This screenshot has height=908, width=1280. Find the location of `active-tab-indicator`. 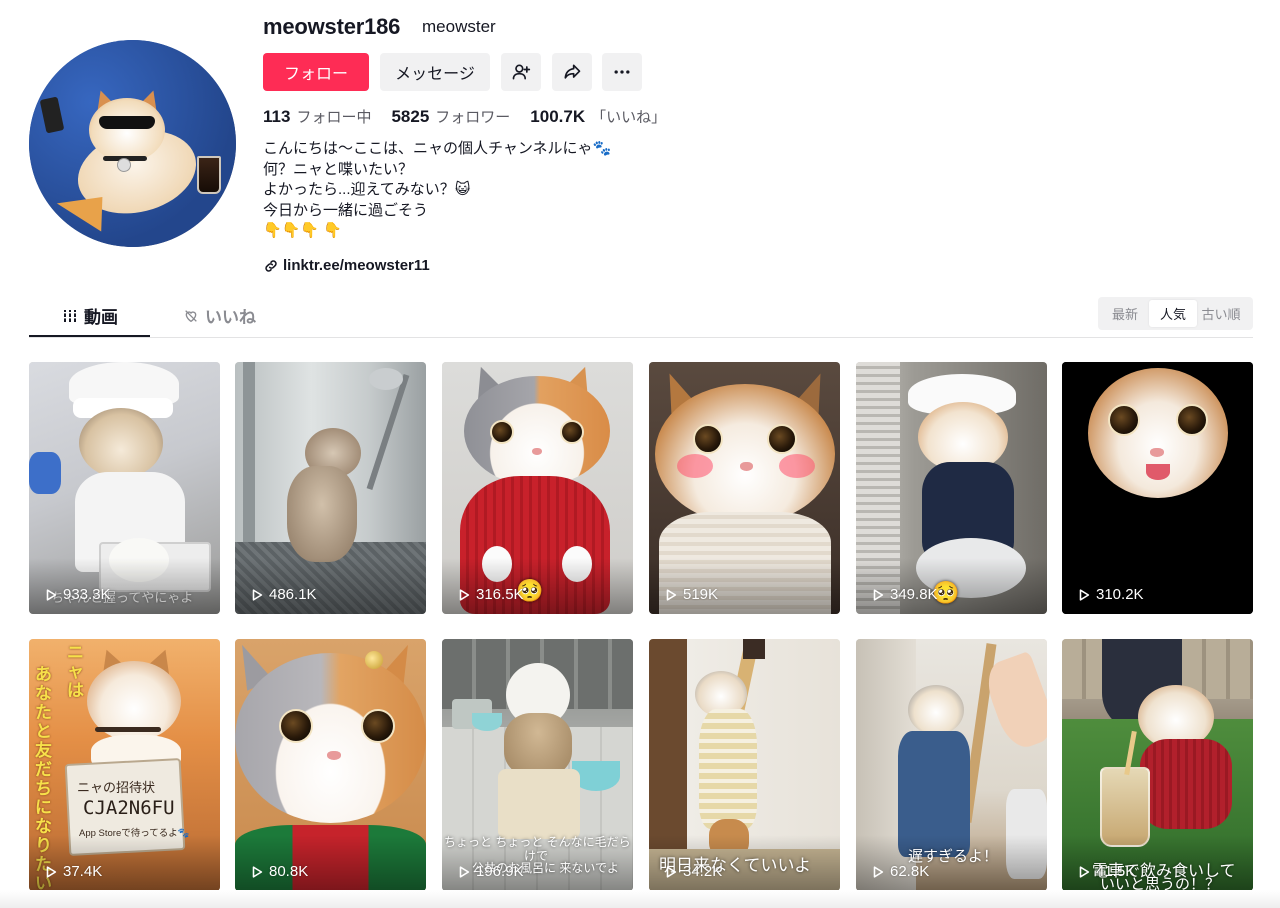

active-tab-indicator is located at coordinates (89, 336).